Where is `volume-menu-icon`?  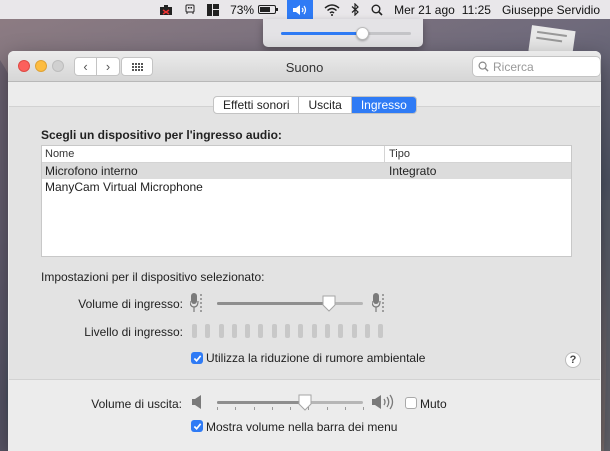
volume-menu-icon is located at coordinates (300, 9).